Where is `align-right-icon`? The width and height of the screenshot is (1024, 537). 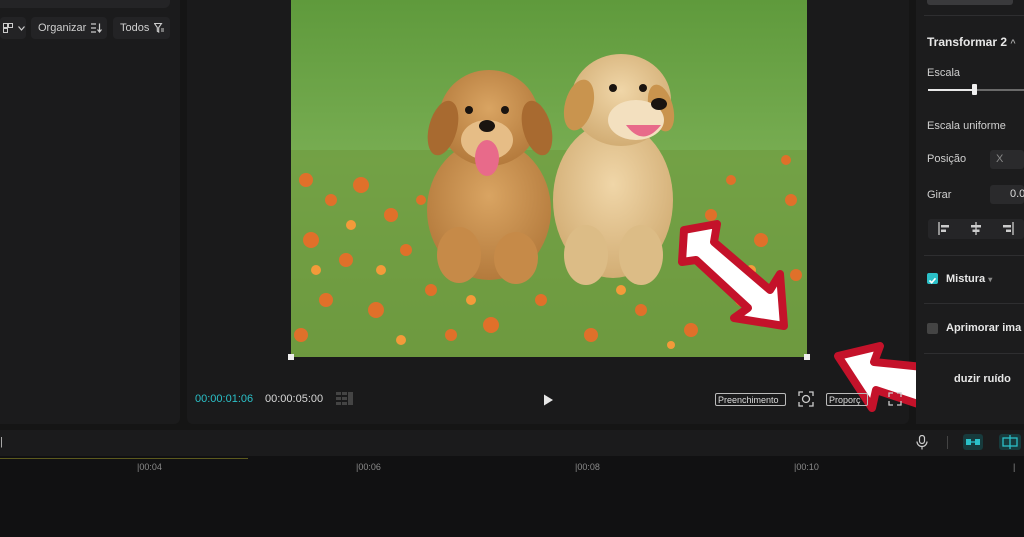 align-right-icon is located at coordinates (1008, 231).